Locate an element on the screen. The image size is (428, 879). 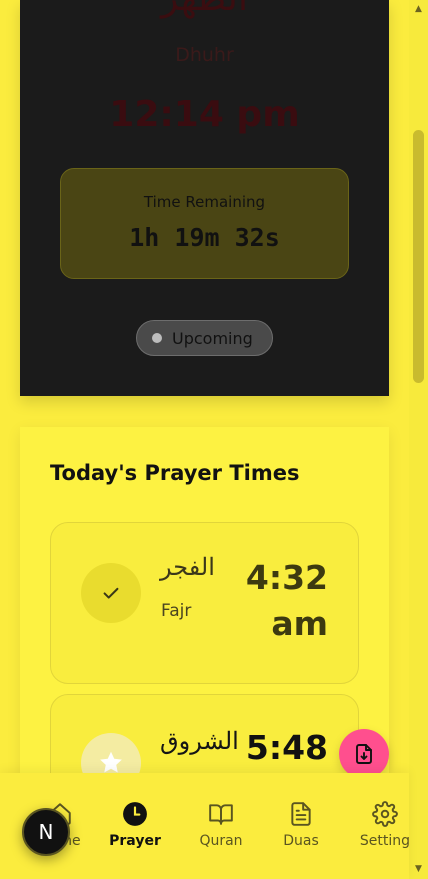
document-icon is located at coordinates (301, 814).